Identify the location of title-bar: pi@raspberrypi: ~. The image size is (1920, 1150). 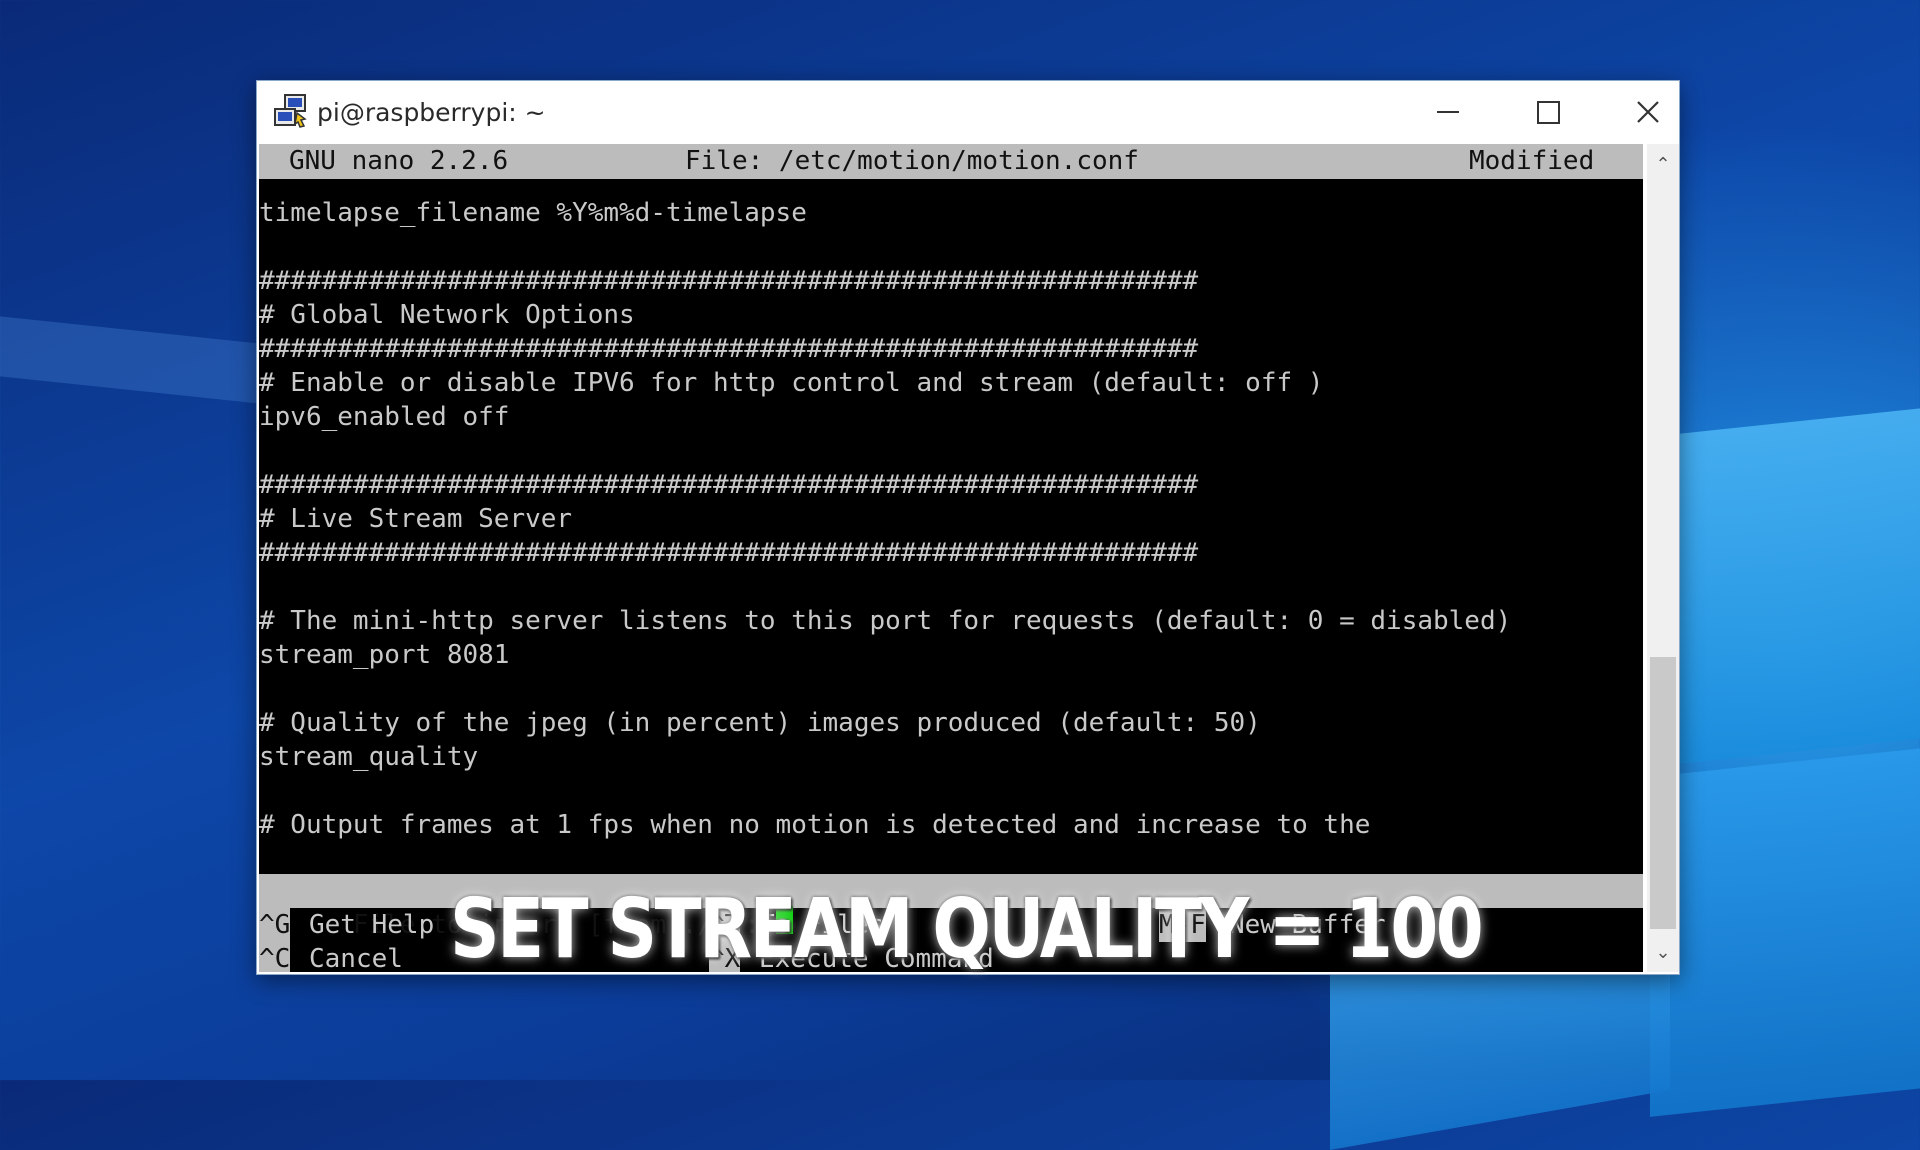
(968, 112).